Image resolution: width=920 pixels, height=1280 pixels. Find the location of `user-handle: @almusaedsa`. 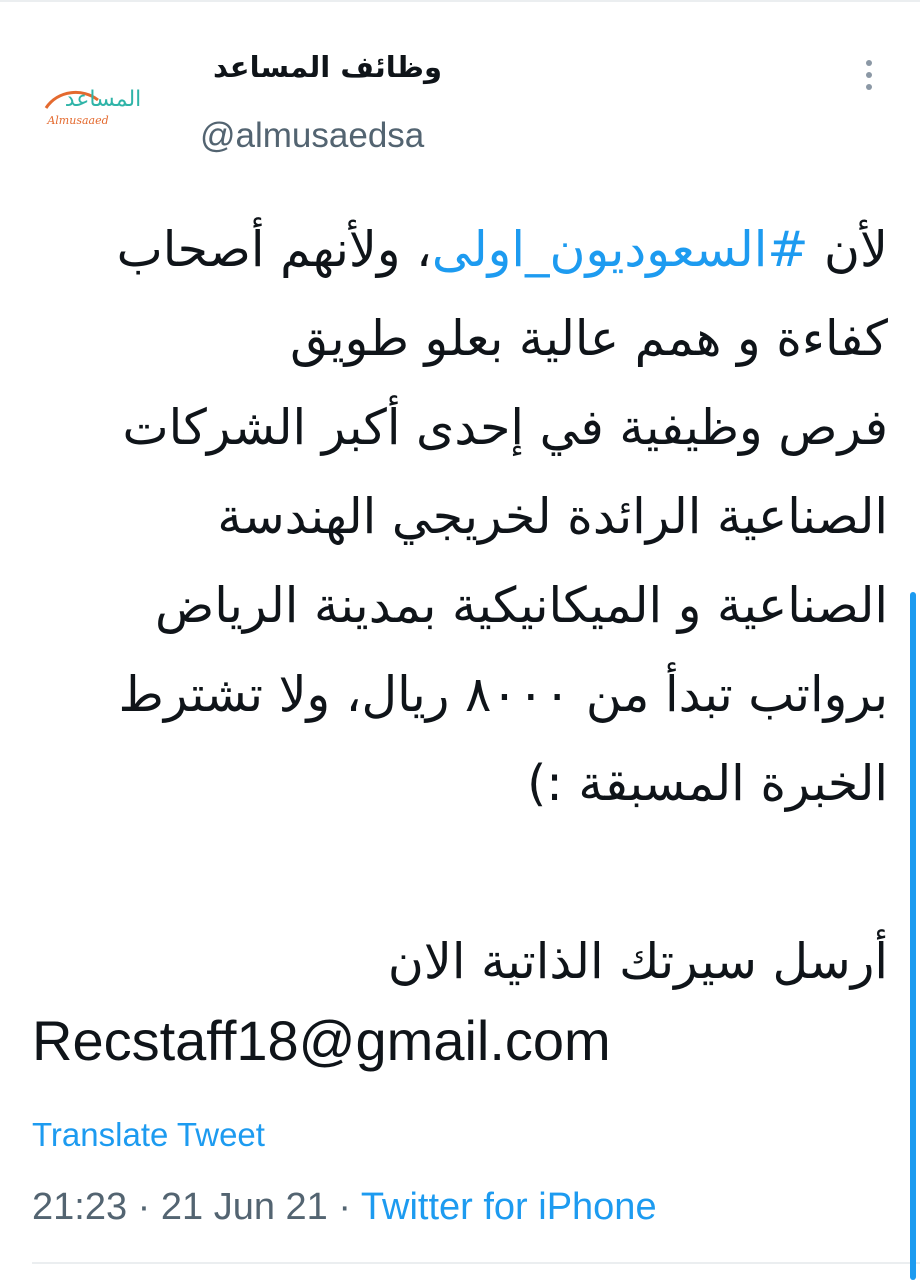

user-handle: @almusaedsa is located at coordinates (312, 136).